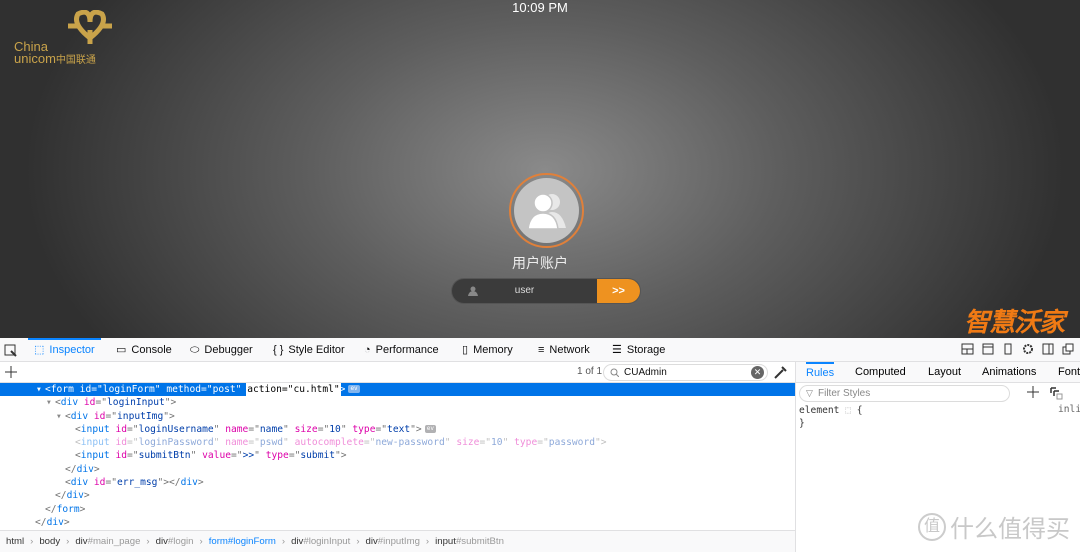 The width and height of the screenshot is (1080, 553). What do you see at coordinates (410, 443) in the screenshot?
I see `markup-token: new-password` at bounding box center [410, 443].